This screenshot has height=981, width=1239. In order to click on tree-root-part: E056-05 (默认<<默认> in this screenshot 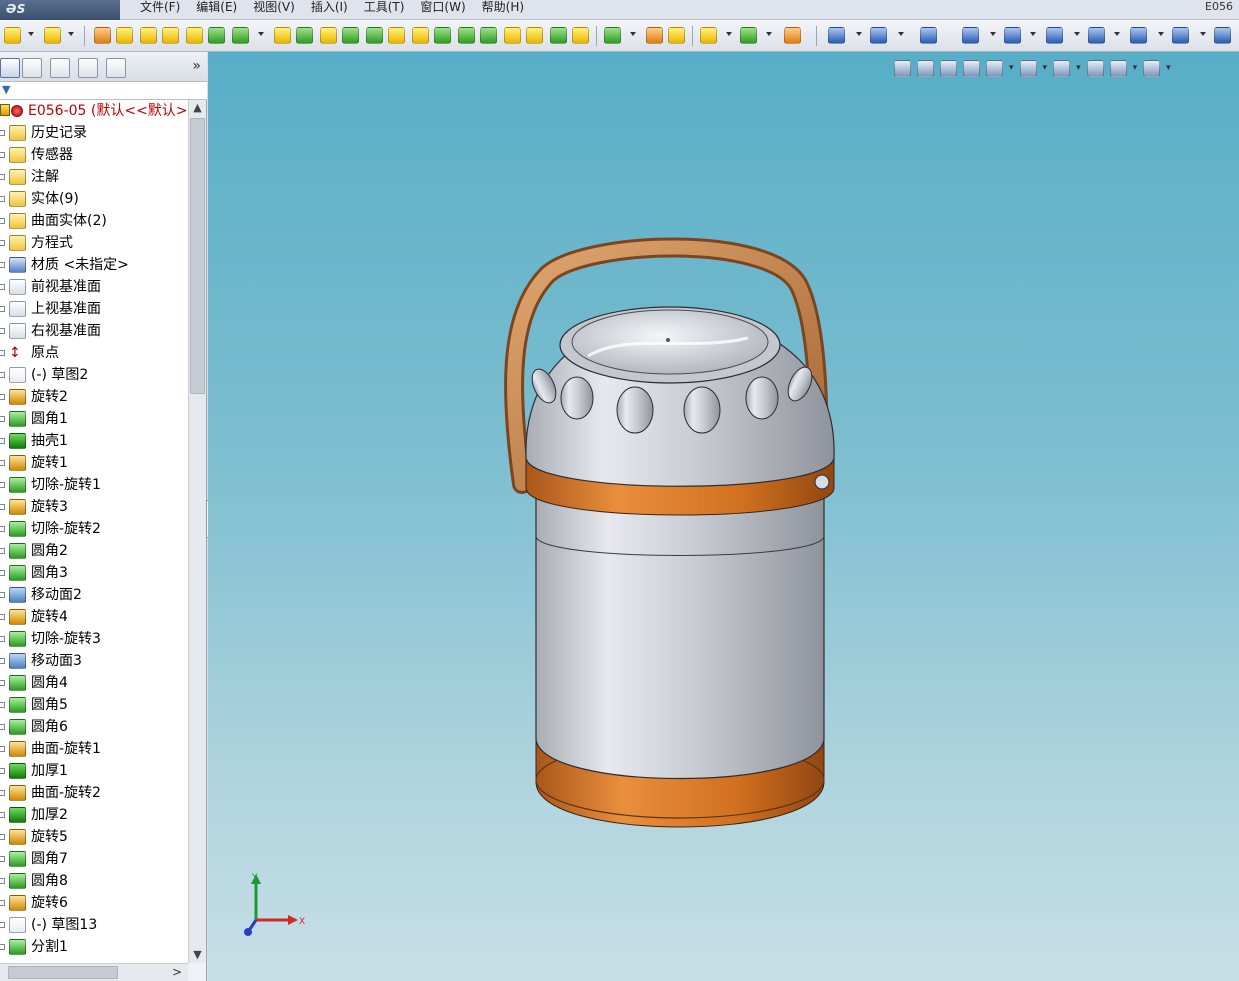, I will do `click(94, 111)`.